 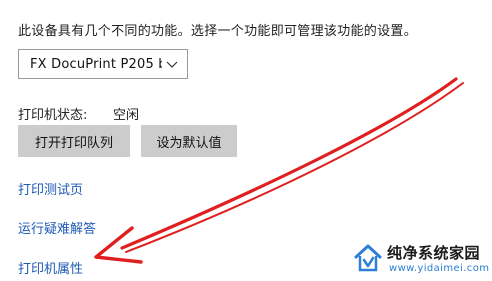 I want to click on printer-properties-link: 打印机属性, so click(x=50, y=267).